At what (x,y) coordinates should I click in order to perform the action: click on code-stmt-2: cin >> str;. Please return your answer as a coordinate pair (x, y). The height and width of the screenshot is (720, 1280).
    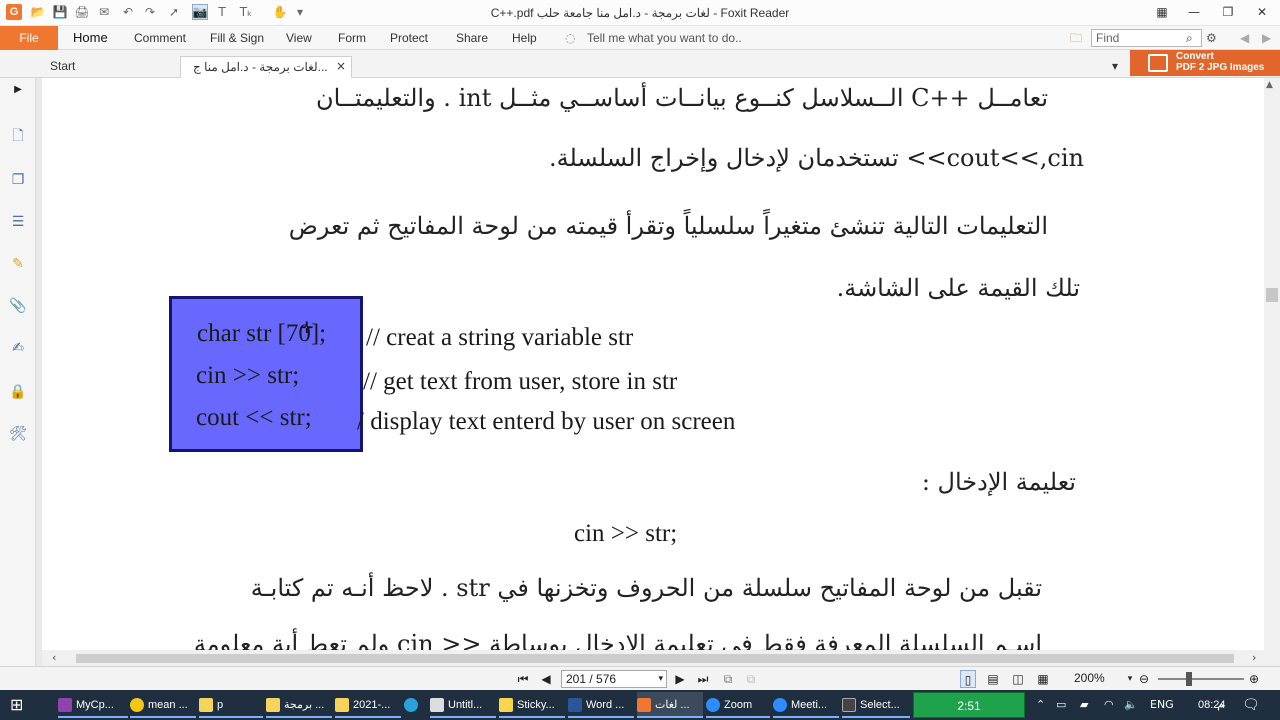
    Looking at the image, I should click on (248, 375).